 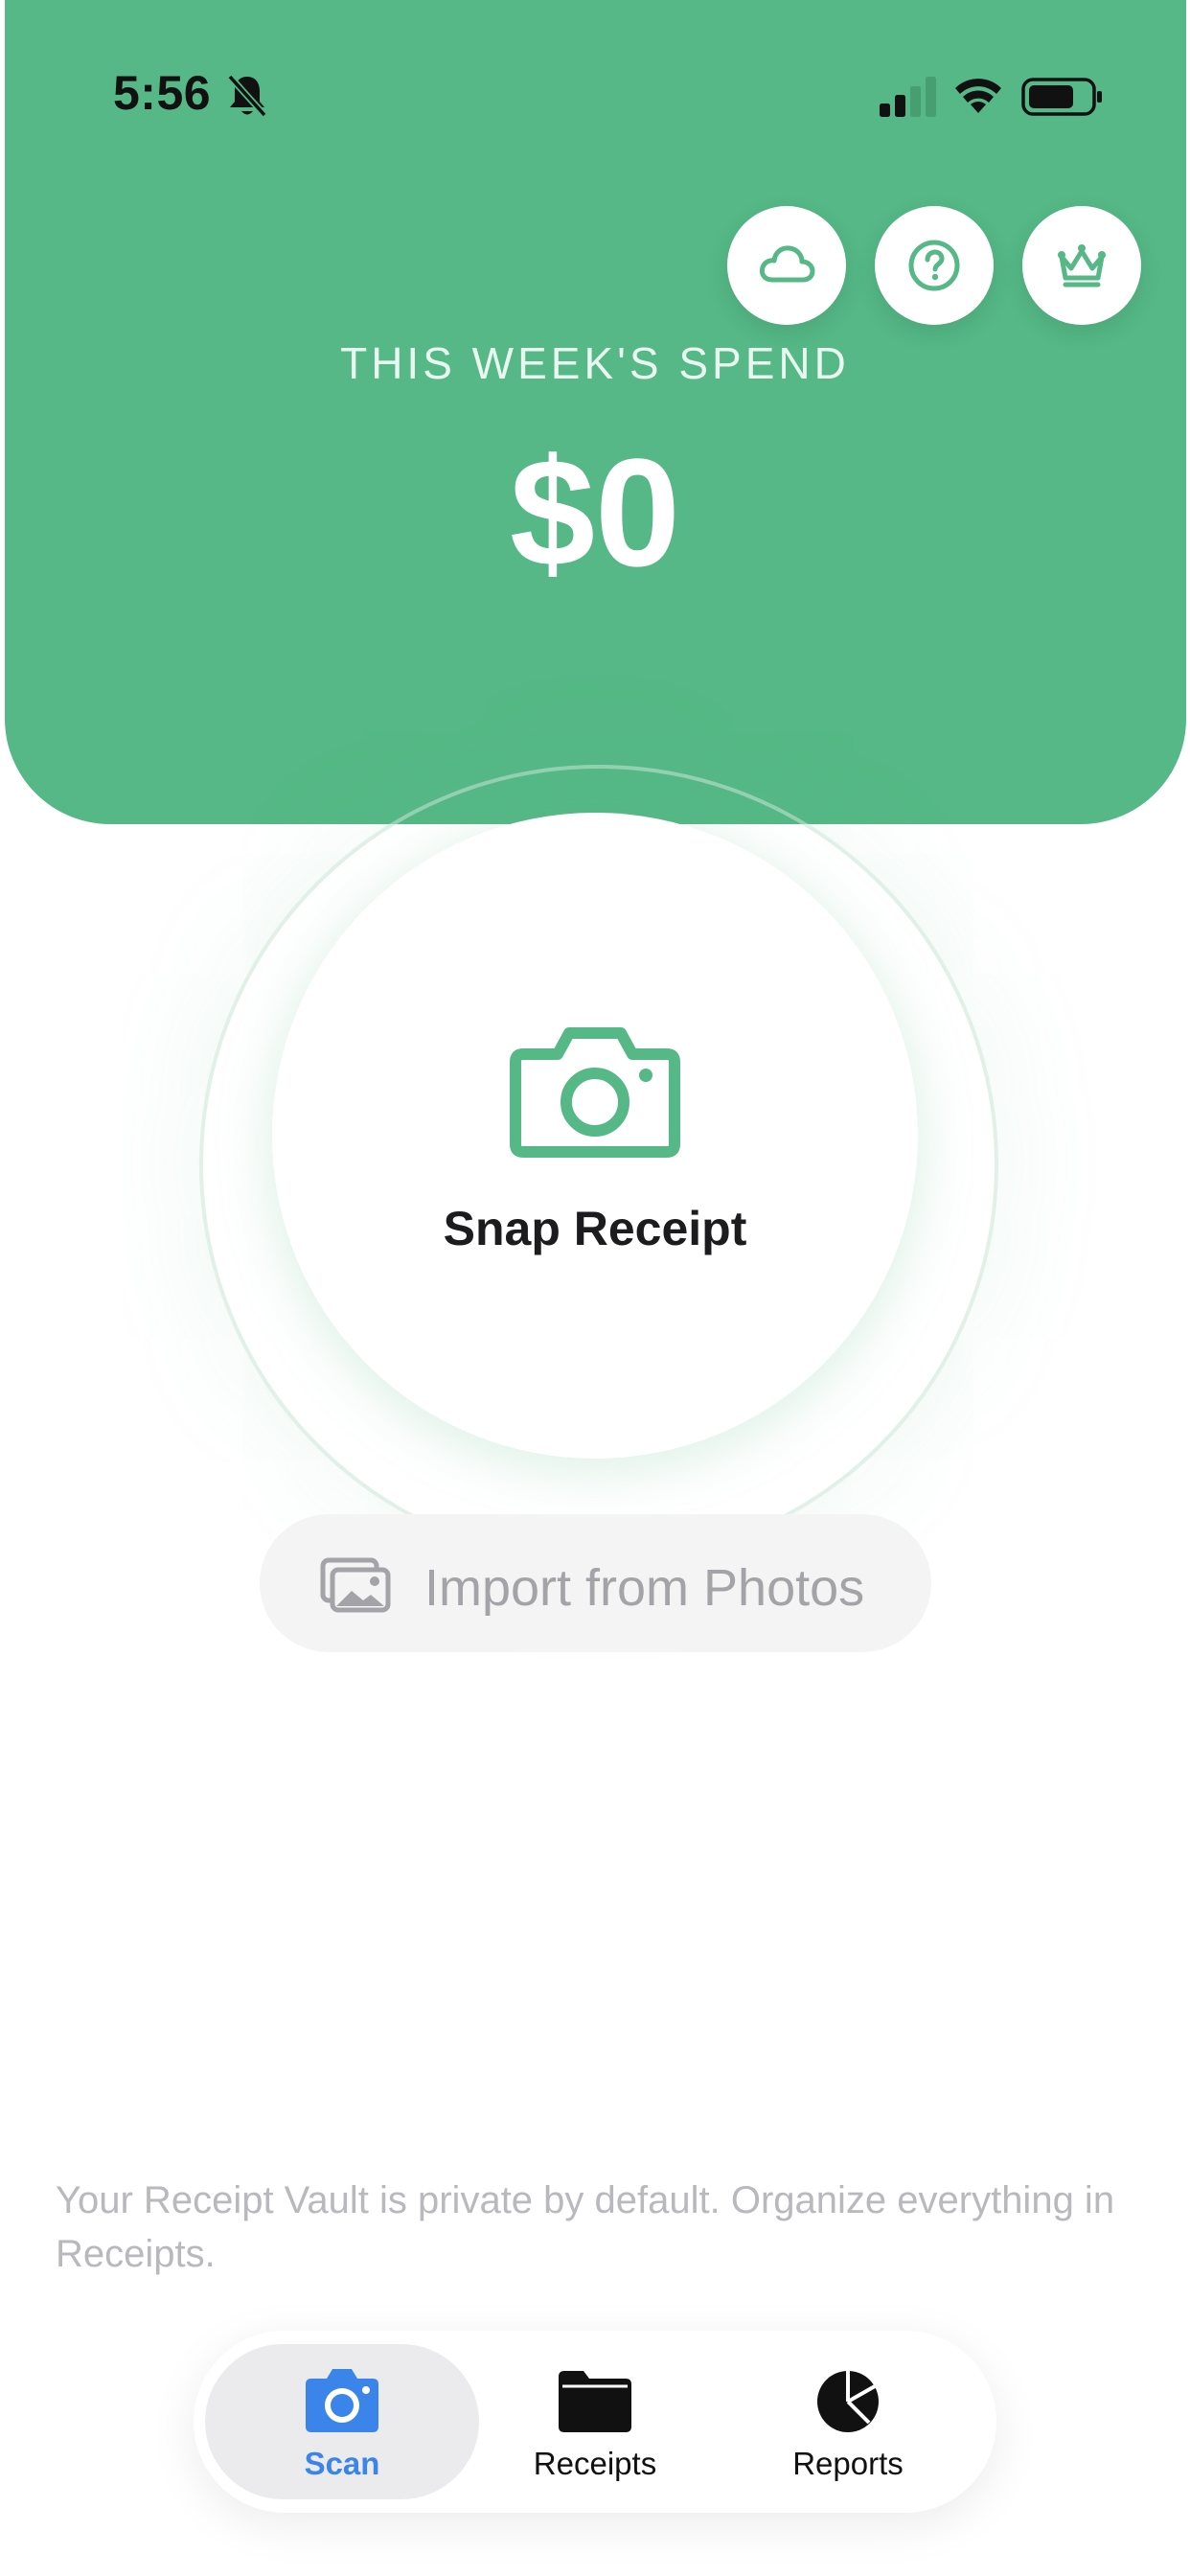 What do you see at coordinates (595, 363) in the screenshot?
I see `week-spend-title: THIS WEEK'S SPEND` at bounding box center [595, 363].